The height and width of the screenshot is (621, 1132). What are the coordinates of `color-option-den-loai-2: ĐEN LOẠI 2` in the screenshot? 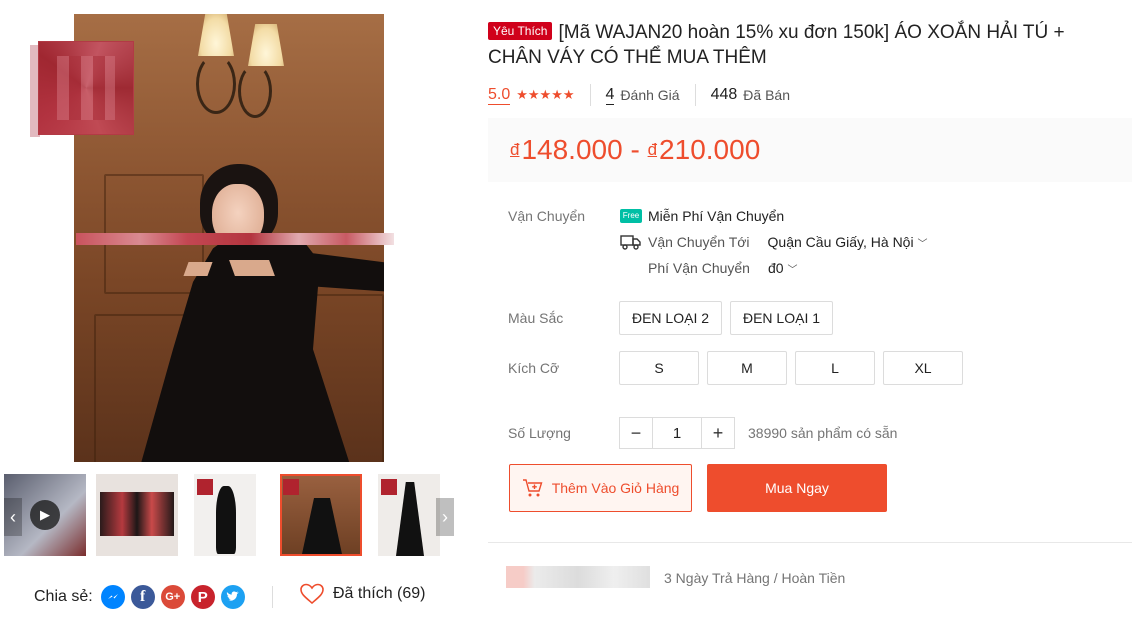 It's located at (670, 318).